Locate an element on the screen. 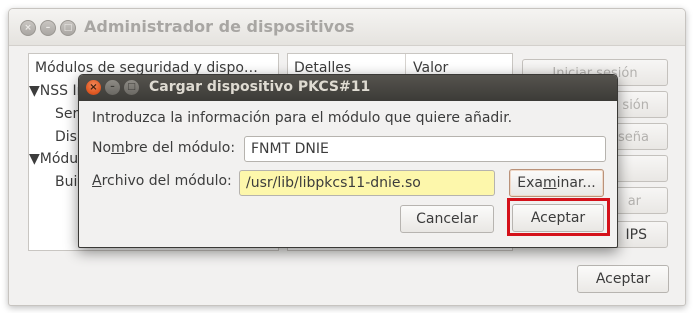 The image size is (700, 313). tree-row: ▼Módul is located at coordinates (55, 159).